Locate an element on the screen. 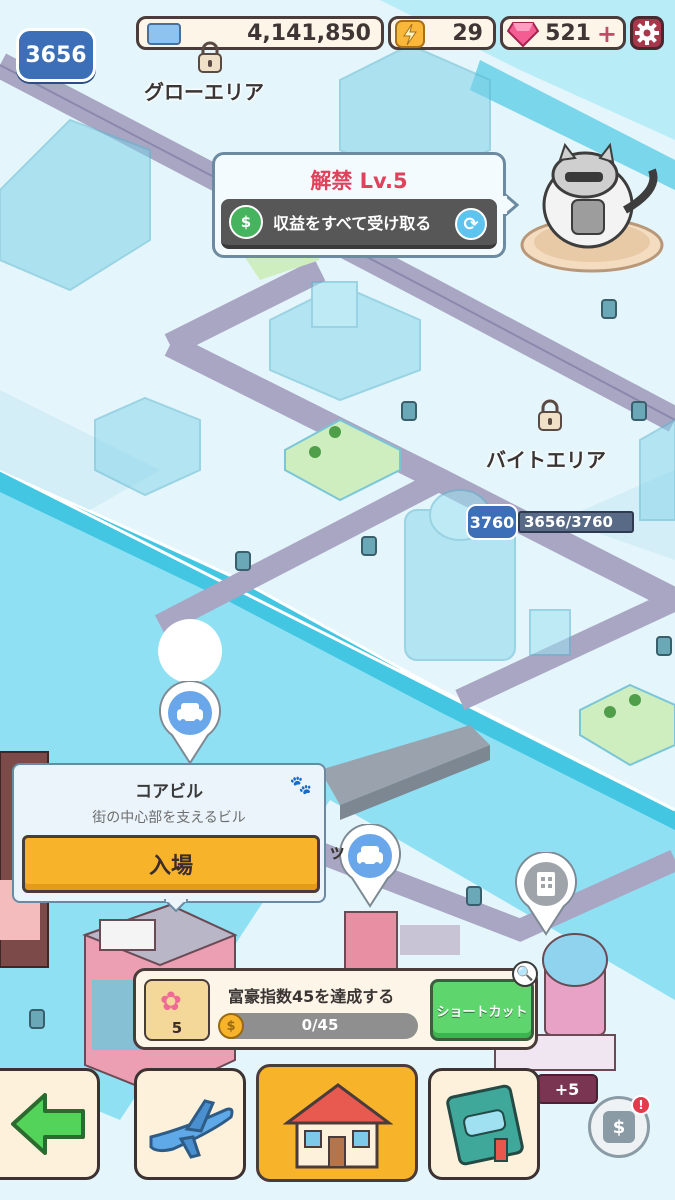 Image resolution: width=675 pixels, height=1200 pixels. side-reward-value: +5 is located at coordinates (567, 1089).